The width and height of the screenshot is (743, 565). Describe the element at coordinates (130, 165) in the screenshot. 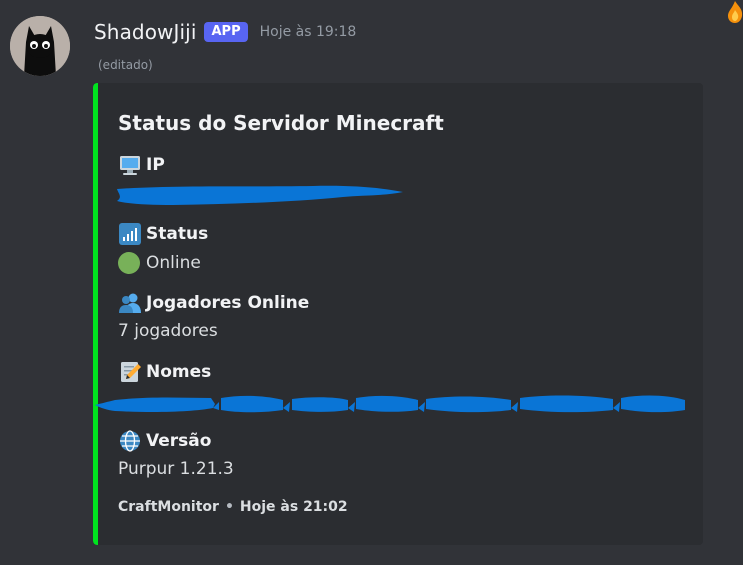

I see `computer-icon` at that location.